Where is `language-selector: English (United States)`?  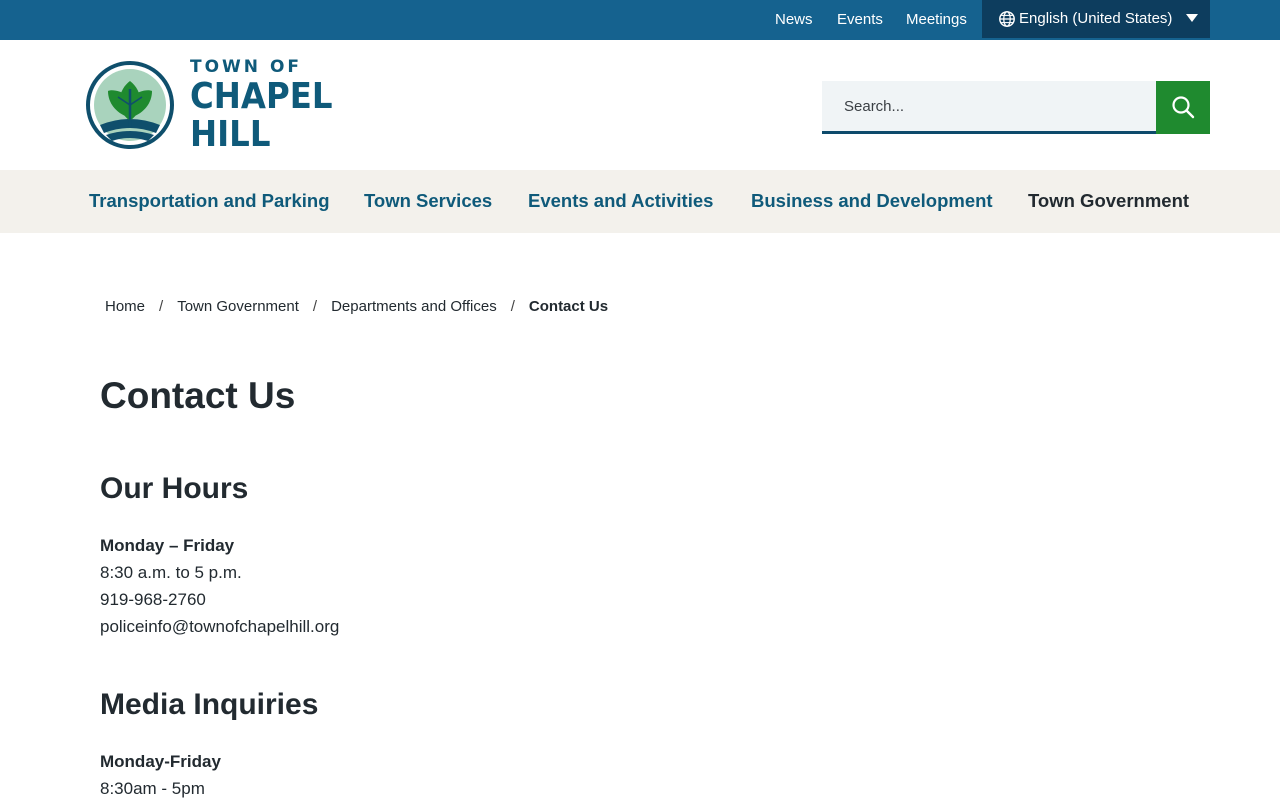
language-selector: English (United States) is located at coordinates (1096, 19).